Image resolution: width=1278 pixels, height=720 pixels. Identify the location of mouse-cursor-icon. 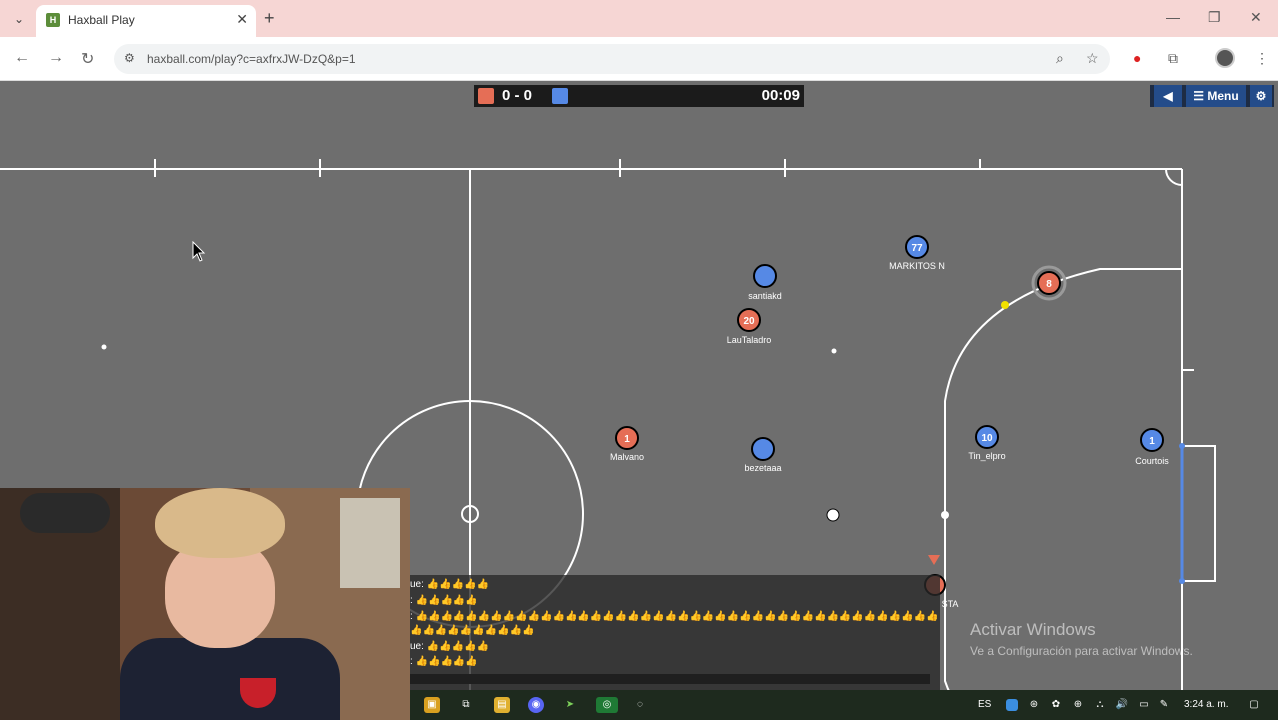
(199, 251).